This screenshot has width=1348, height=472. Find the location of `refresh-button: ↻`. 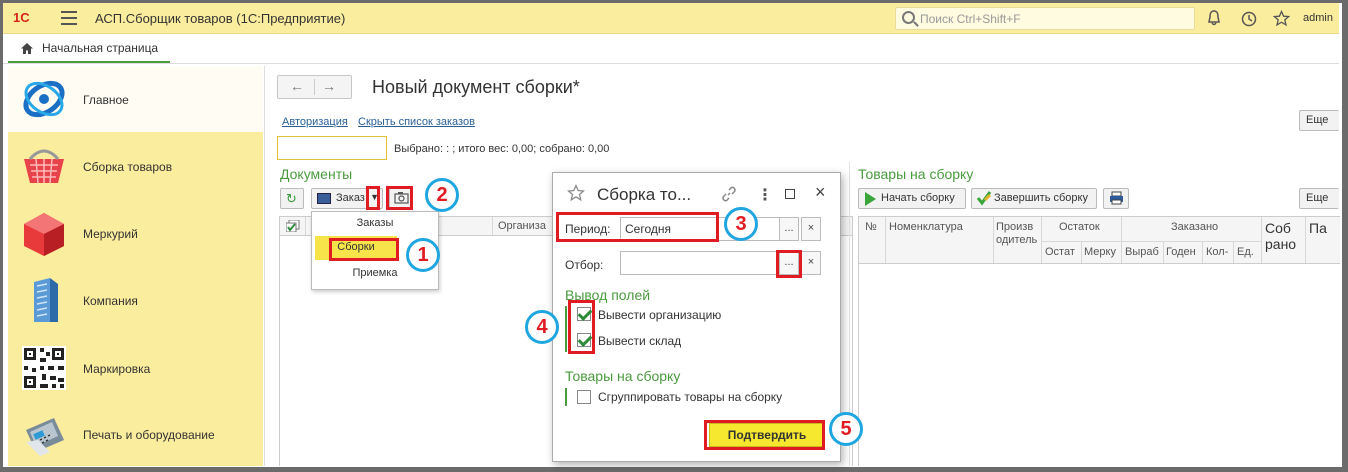

refresh-button: ↻ is located at coordinates (292, 198).